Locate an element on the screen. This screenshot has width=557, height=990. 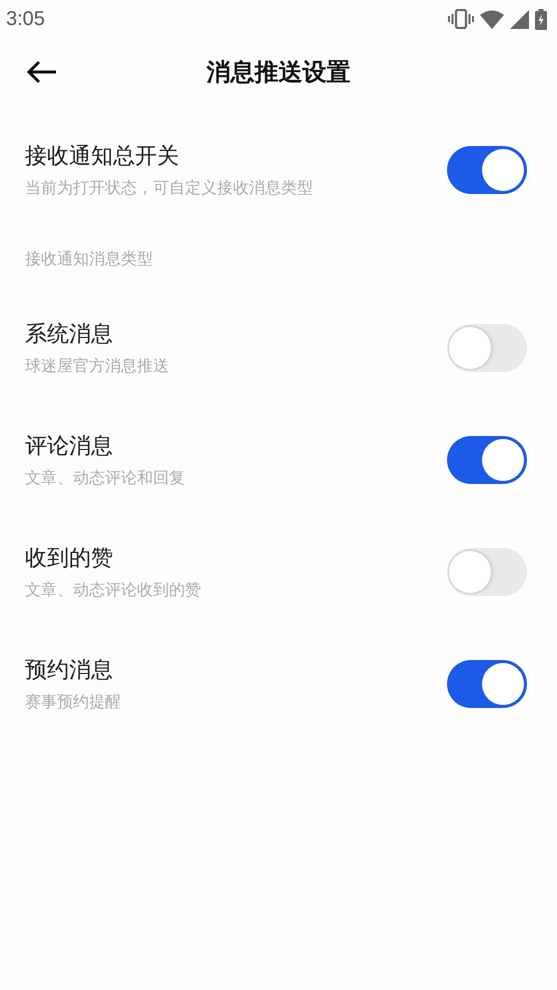
wifi-icon is located at coordinates (492, 19).